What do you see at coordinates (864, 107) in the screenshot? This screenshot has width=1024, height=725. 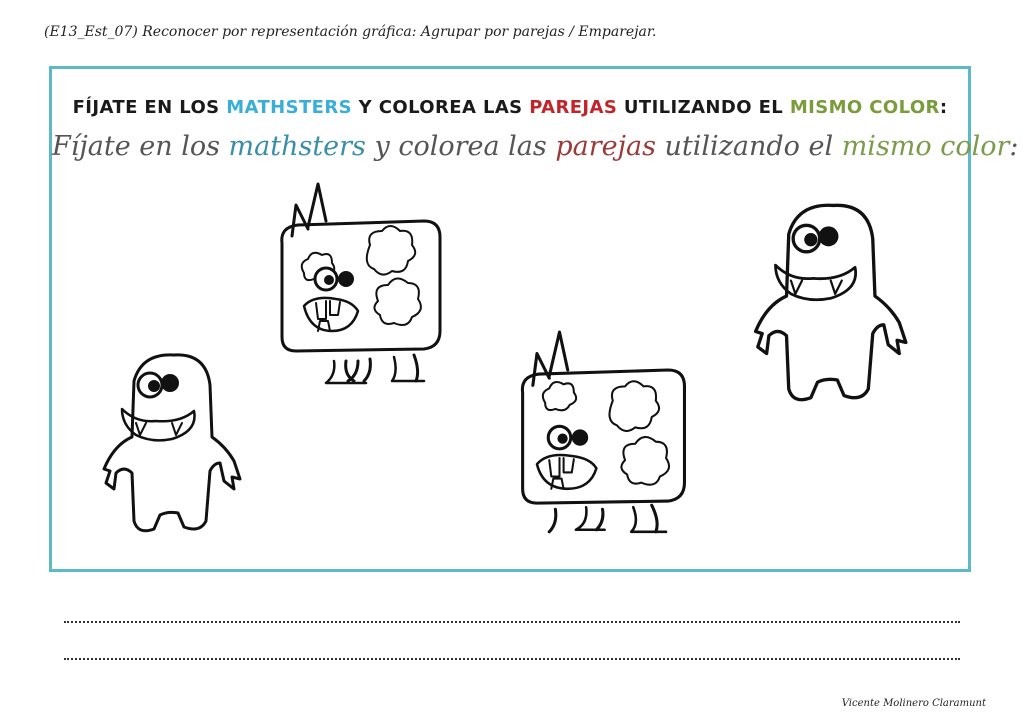 I see `keyword-mismo-color: MISMO COLOR` at bounding box center [864, 107].